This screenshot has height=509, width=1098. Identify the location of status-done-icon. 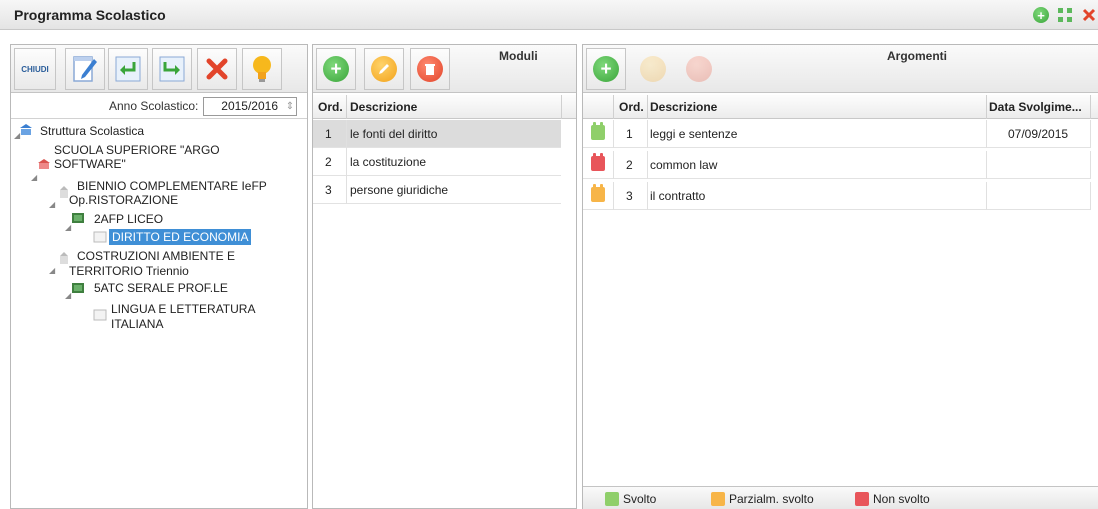
(598, 131).